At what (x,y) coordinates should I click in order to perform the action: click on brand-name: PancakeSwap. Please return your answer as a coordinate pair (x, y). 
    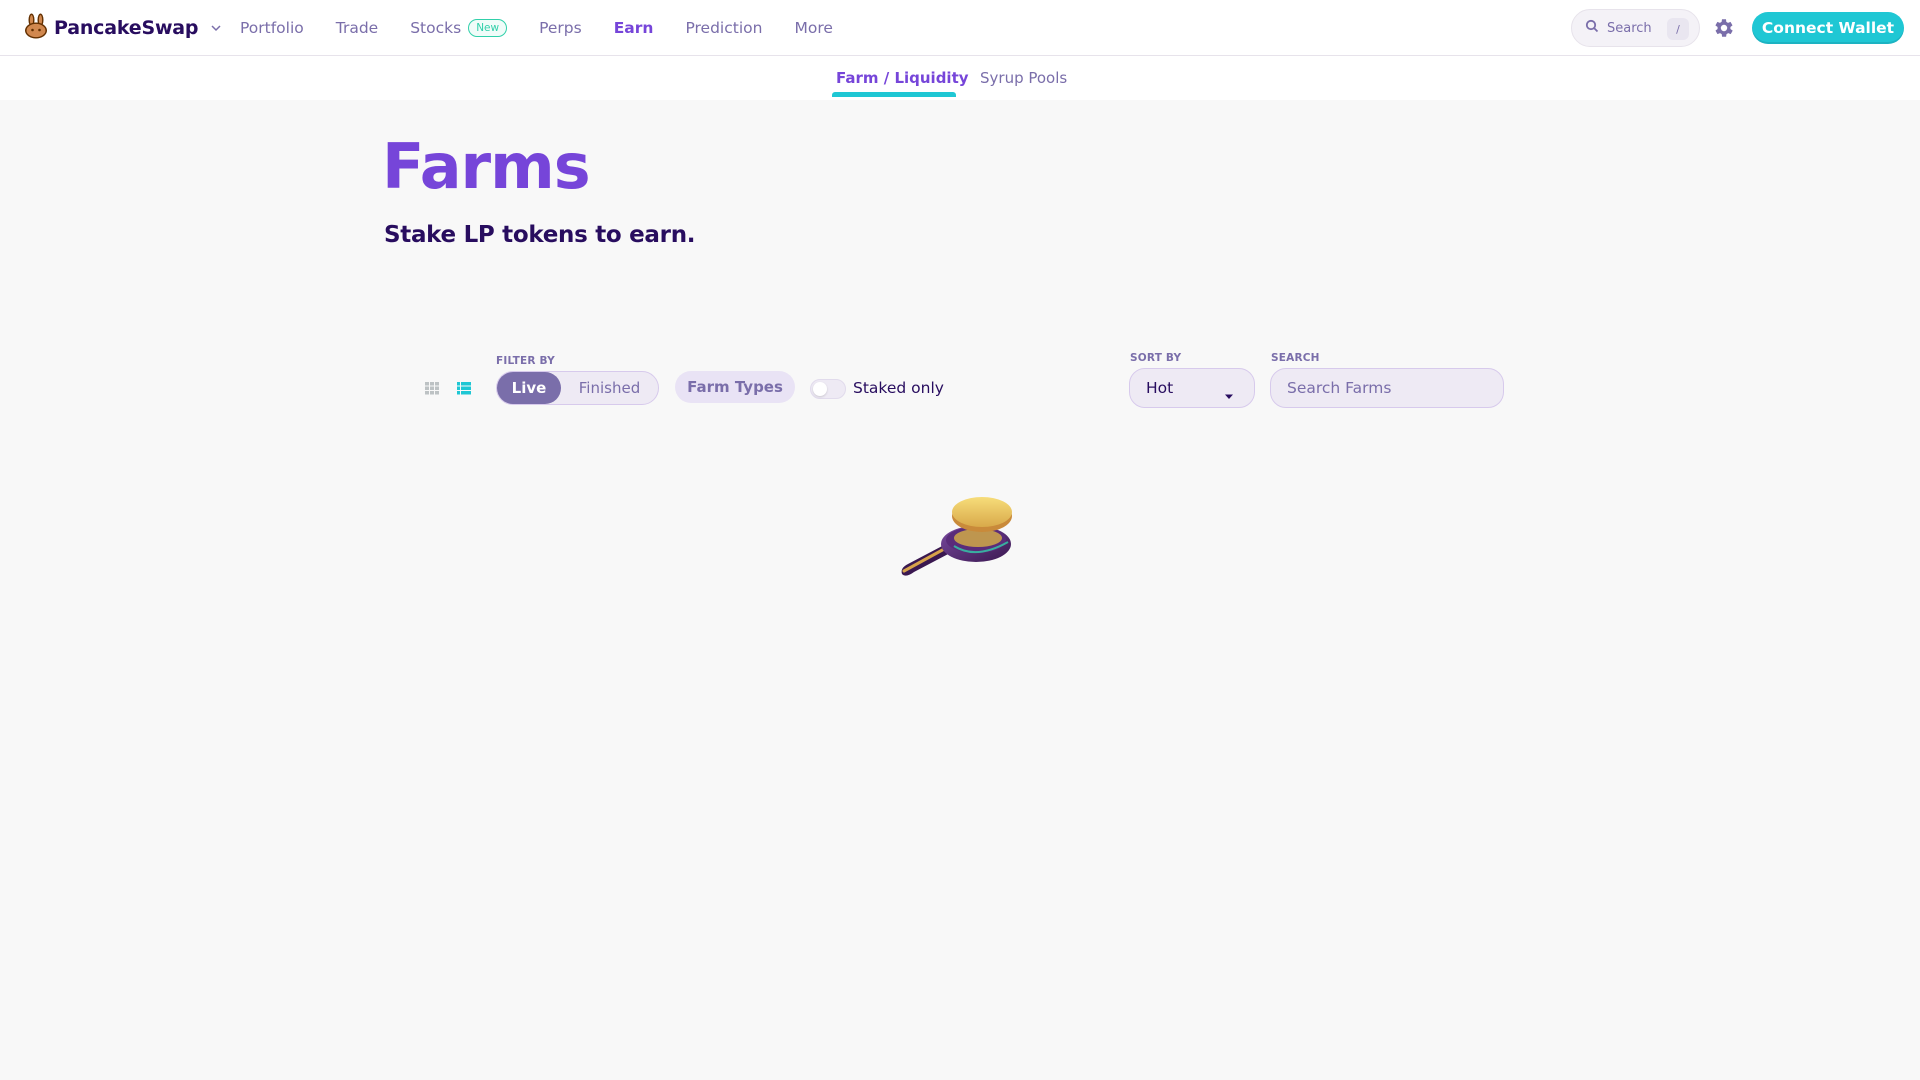
    Looking at the image, I should click on (126, 28).